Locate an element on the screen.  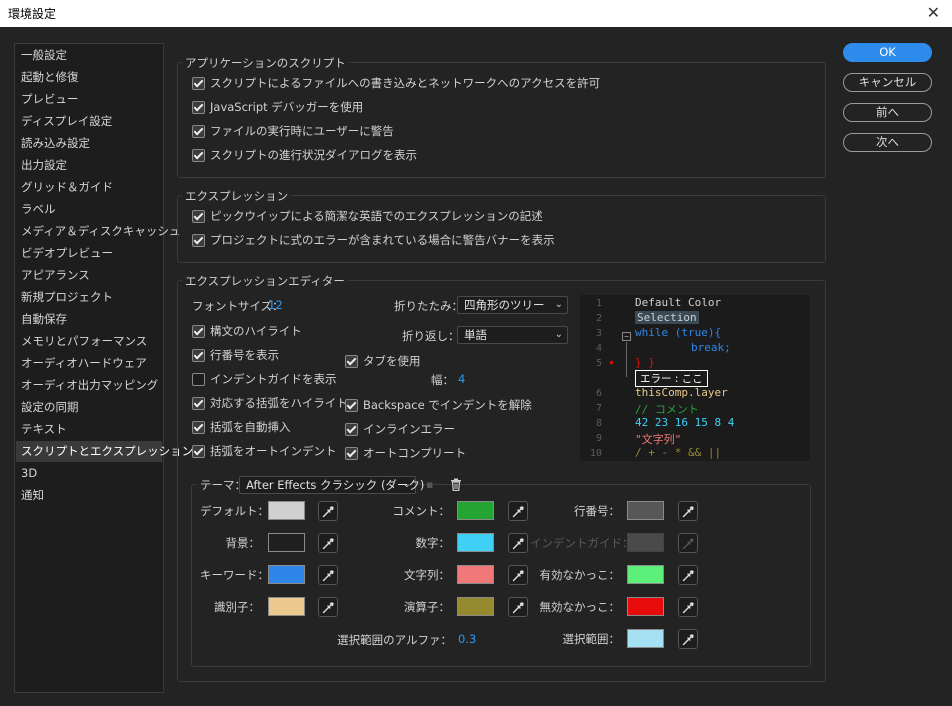
sidebar-item: メディア＆ディスクキャッシュ is located at coordinates (98, 231).